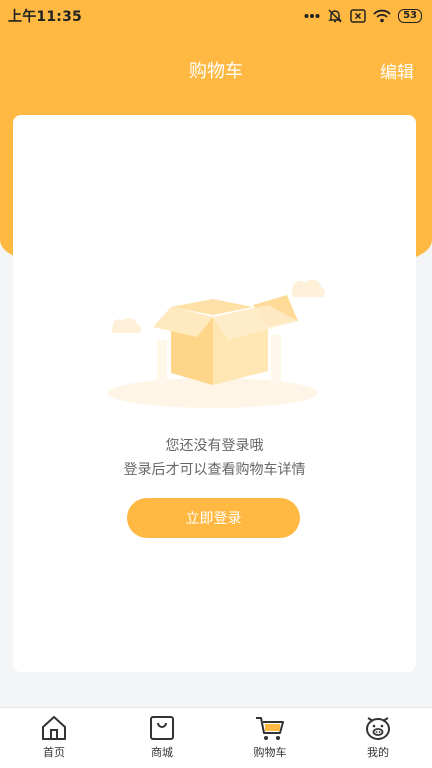 The height and width of the screenshot is (768, 432). Describe the element at coordinates (45, 17) in the screenshot. I see `status-time: 上午11:35` at that location.